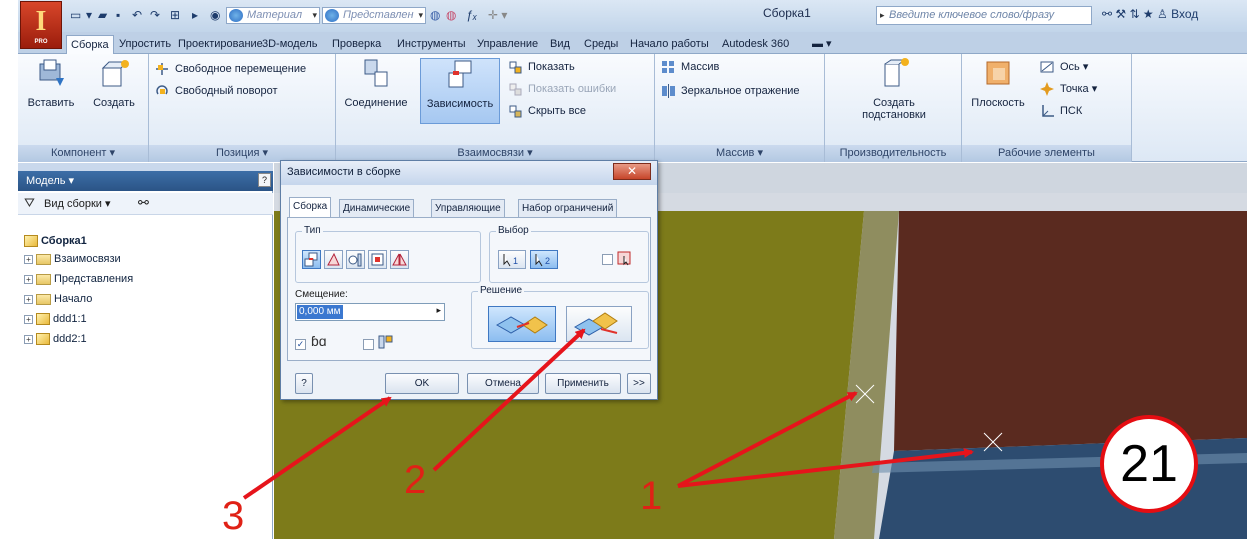 The height and width of the screenshot is (539, 1247). Describe the element at coordinates (415, 480) in the screenshot. I see `step-label-2: 2` at that location.